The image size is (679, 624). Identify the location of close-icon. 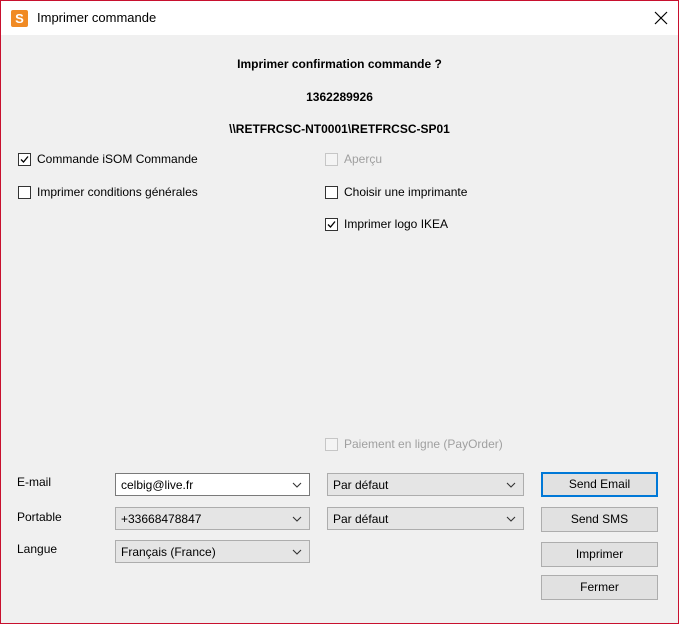
(661, 18).